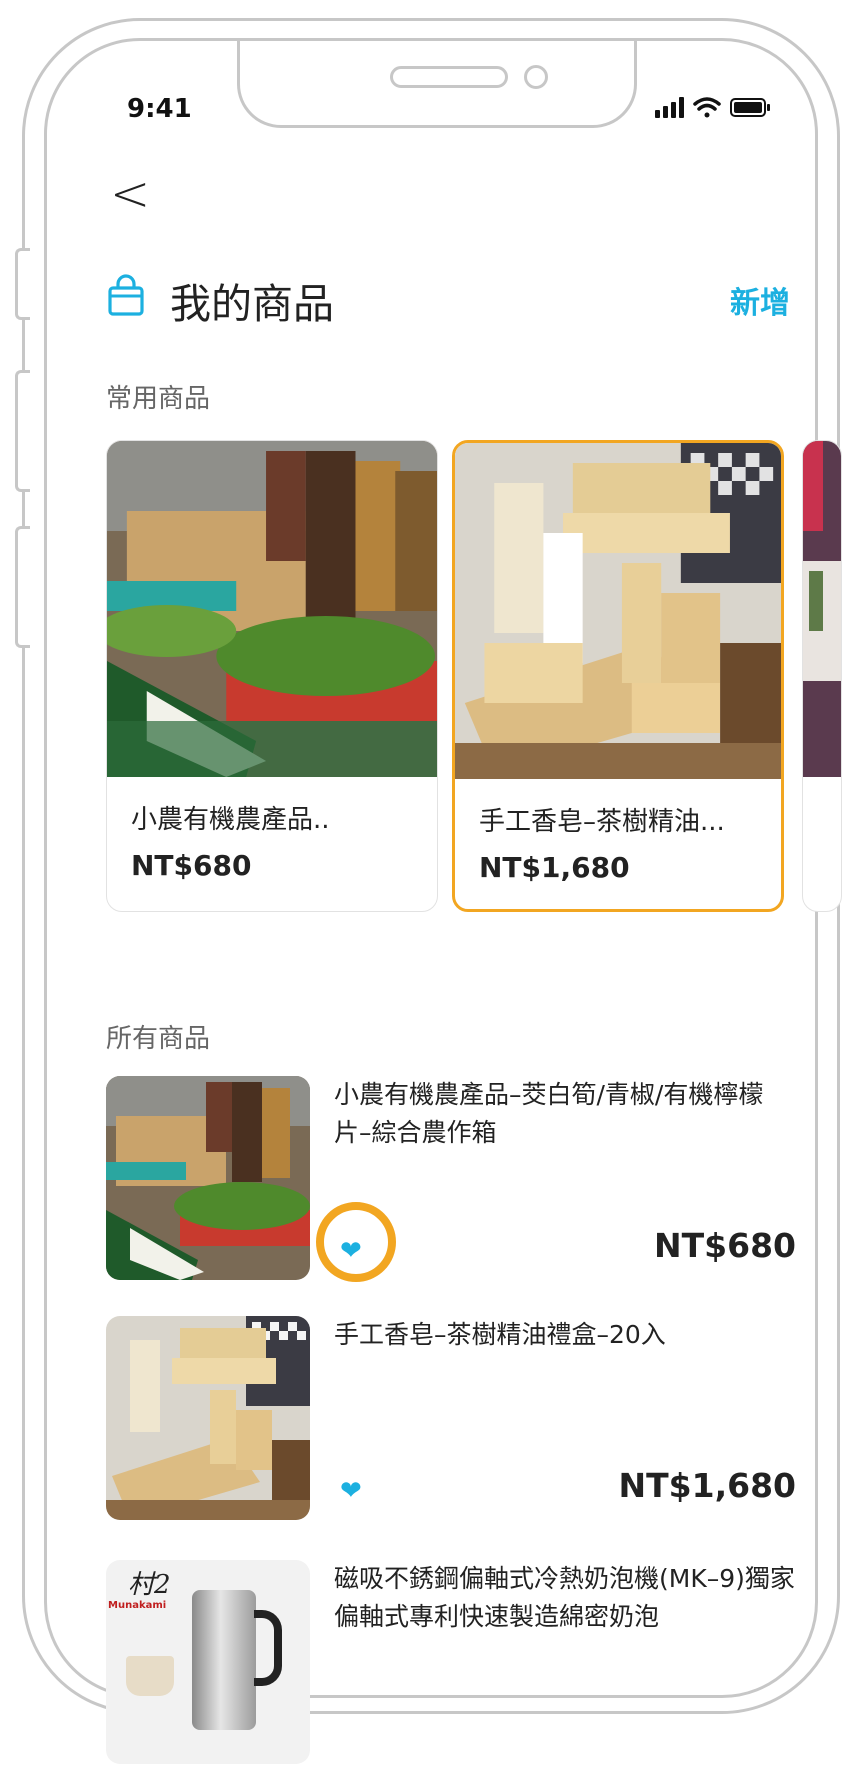 The height and width of the screenshot is (1766, 856). I want to click on frequent-product-card-selected: 手工香皂–茶樹精油... NT$1,680, so click(618, 676).